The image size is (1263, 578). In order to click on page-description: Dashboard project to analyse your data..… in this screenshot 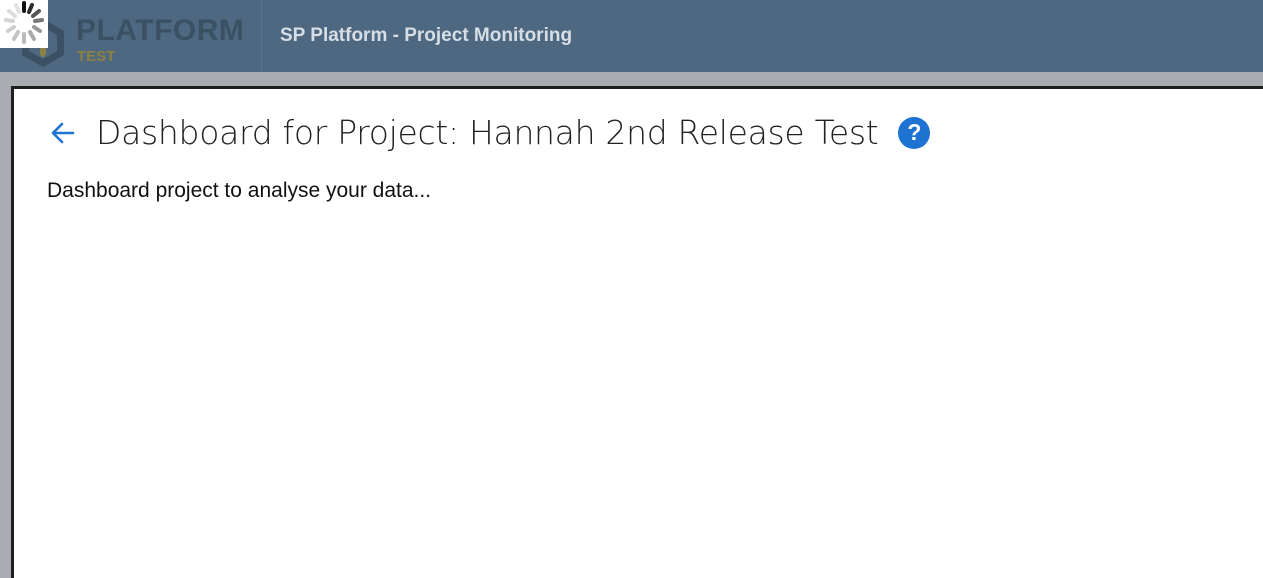, I will do `click(239, 190)`.